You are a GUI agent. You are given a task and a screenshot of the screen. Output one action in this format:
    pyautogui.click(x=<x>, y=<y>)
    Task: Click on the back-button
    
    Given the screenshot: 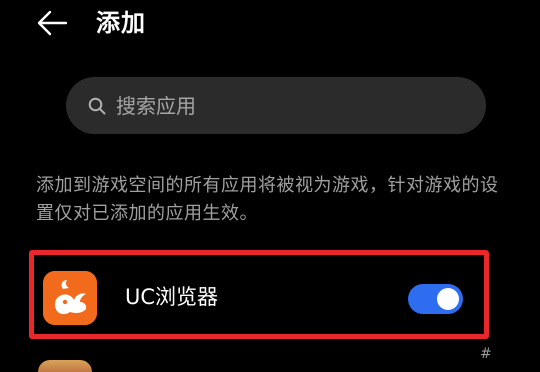 What is the action you would take?
    pyautogui.click(x=52, y=23)
    